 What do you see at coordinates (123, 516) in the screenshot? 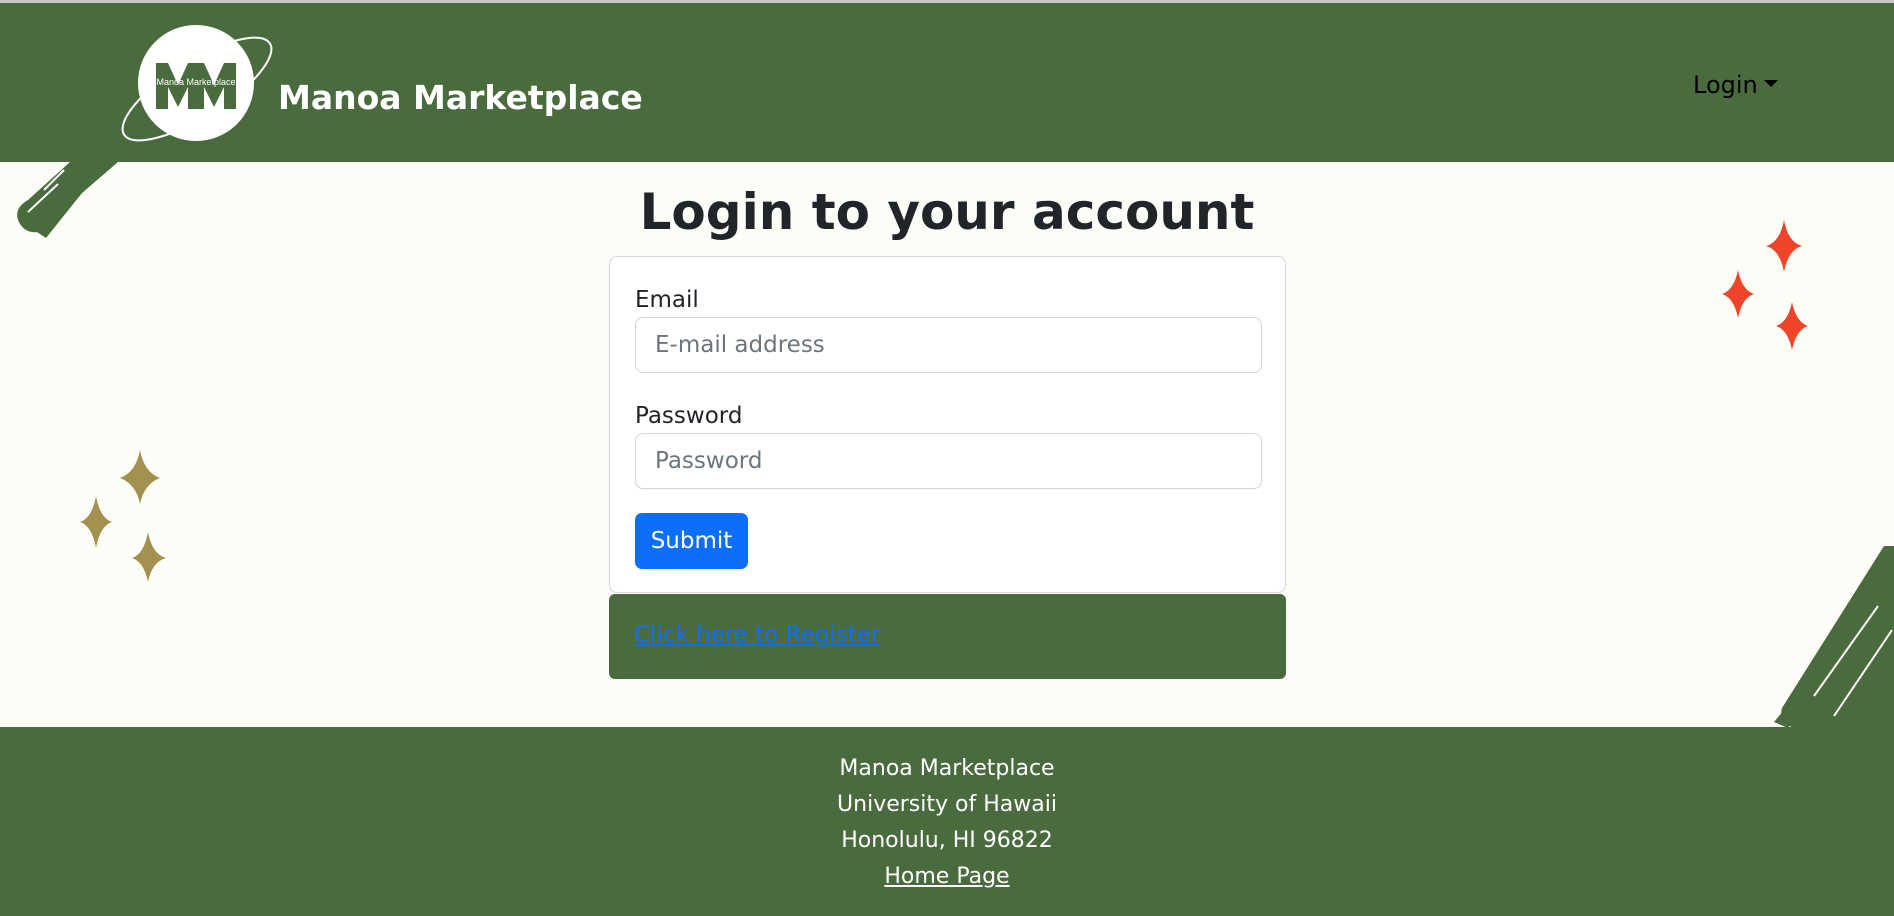
I see `sparkle-gold-icon` at bounding box center [123, 516].